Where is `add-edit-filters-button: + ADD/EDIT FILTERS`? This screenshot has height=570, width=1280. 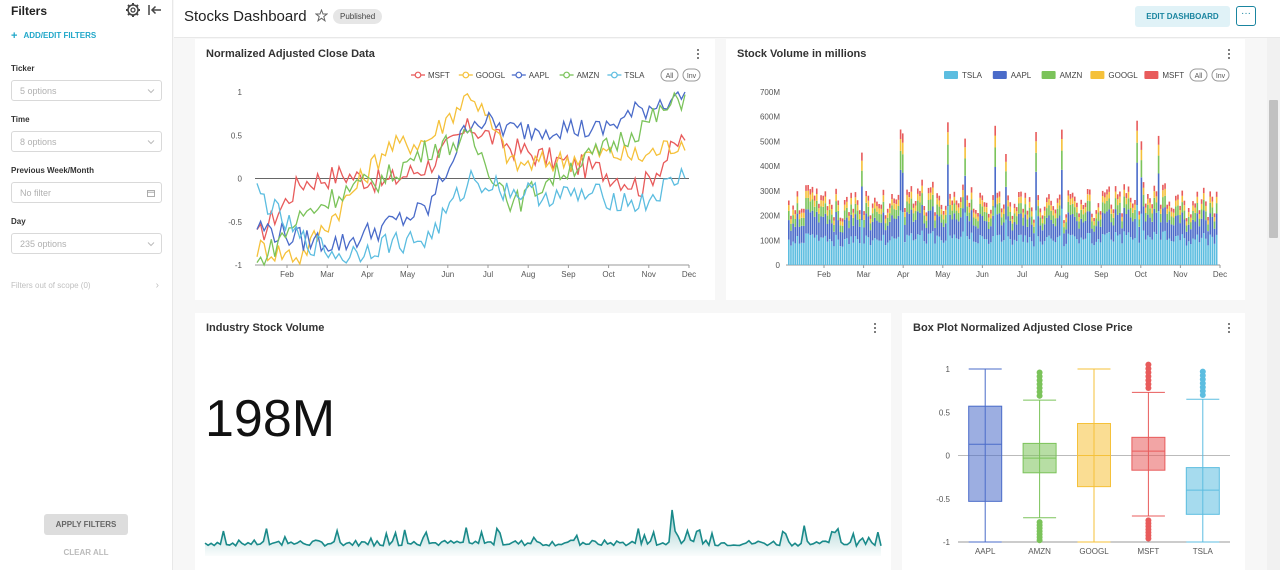 add-edit-filters-button: + ADD/EDIT FILTERS is located at coordinates (53, 35).